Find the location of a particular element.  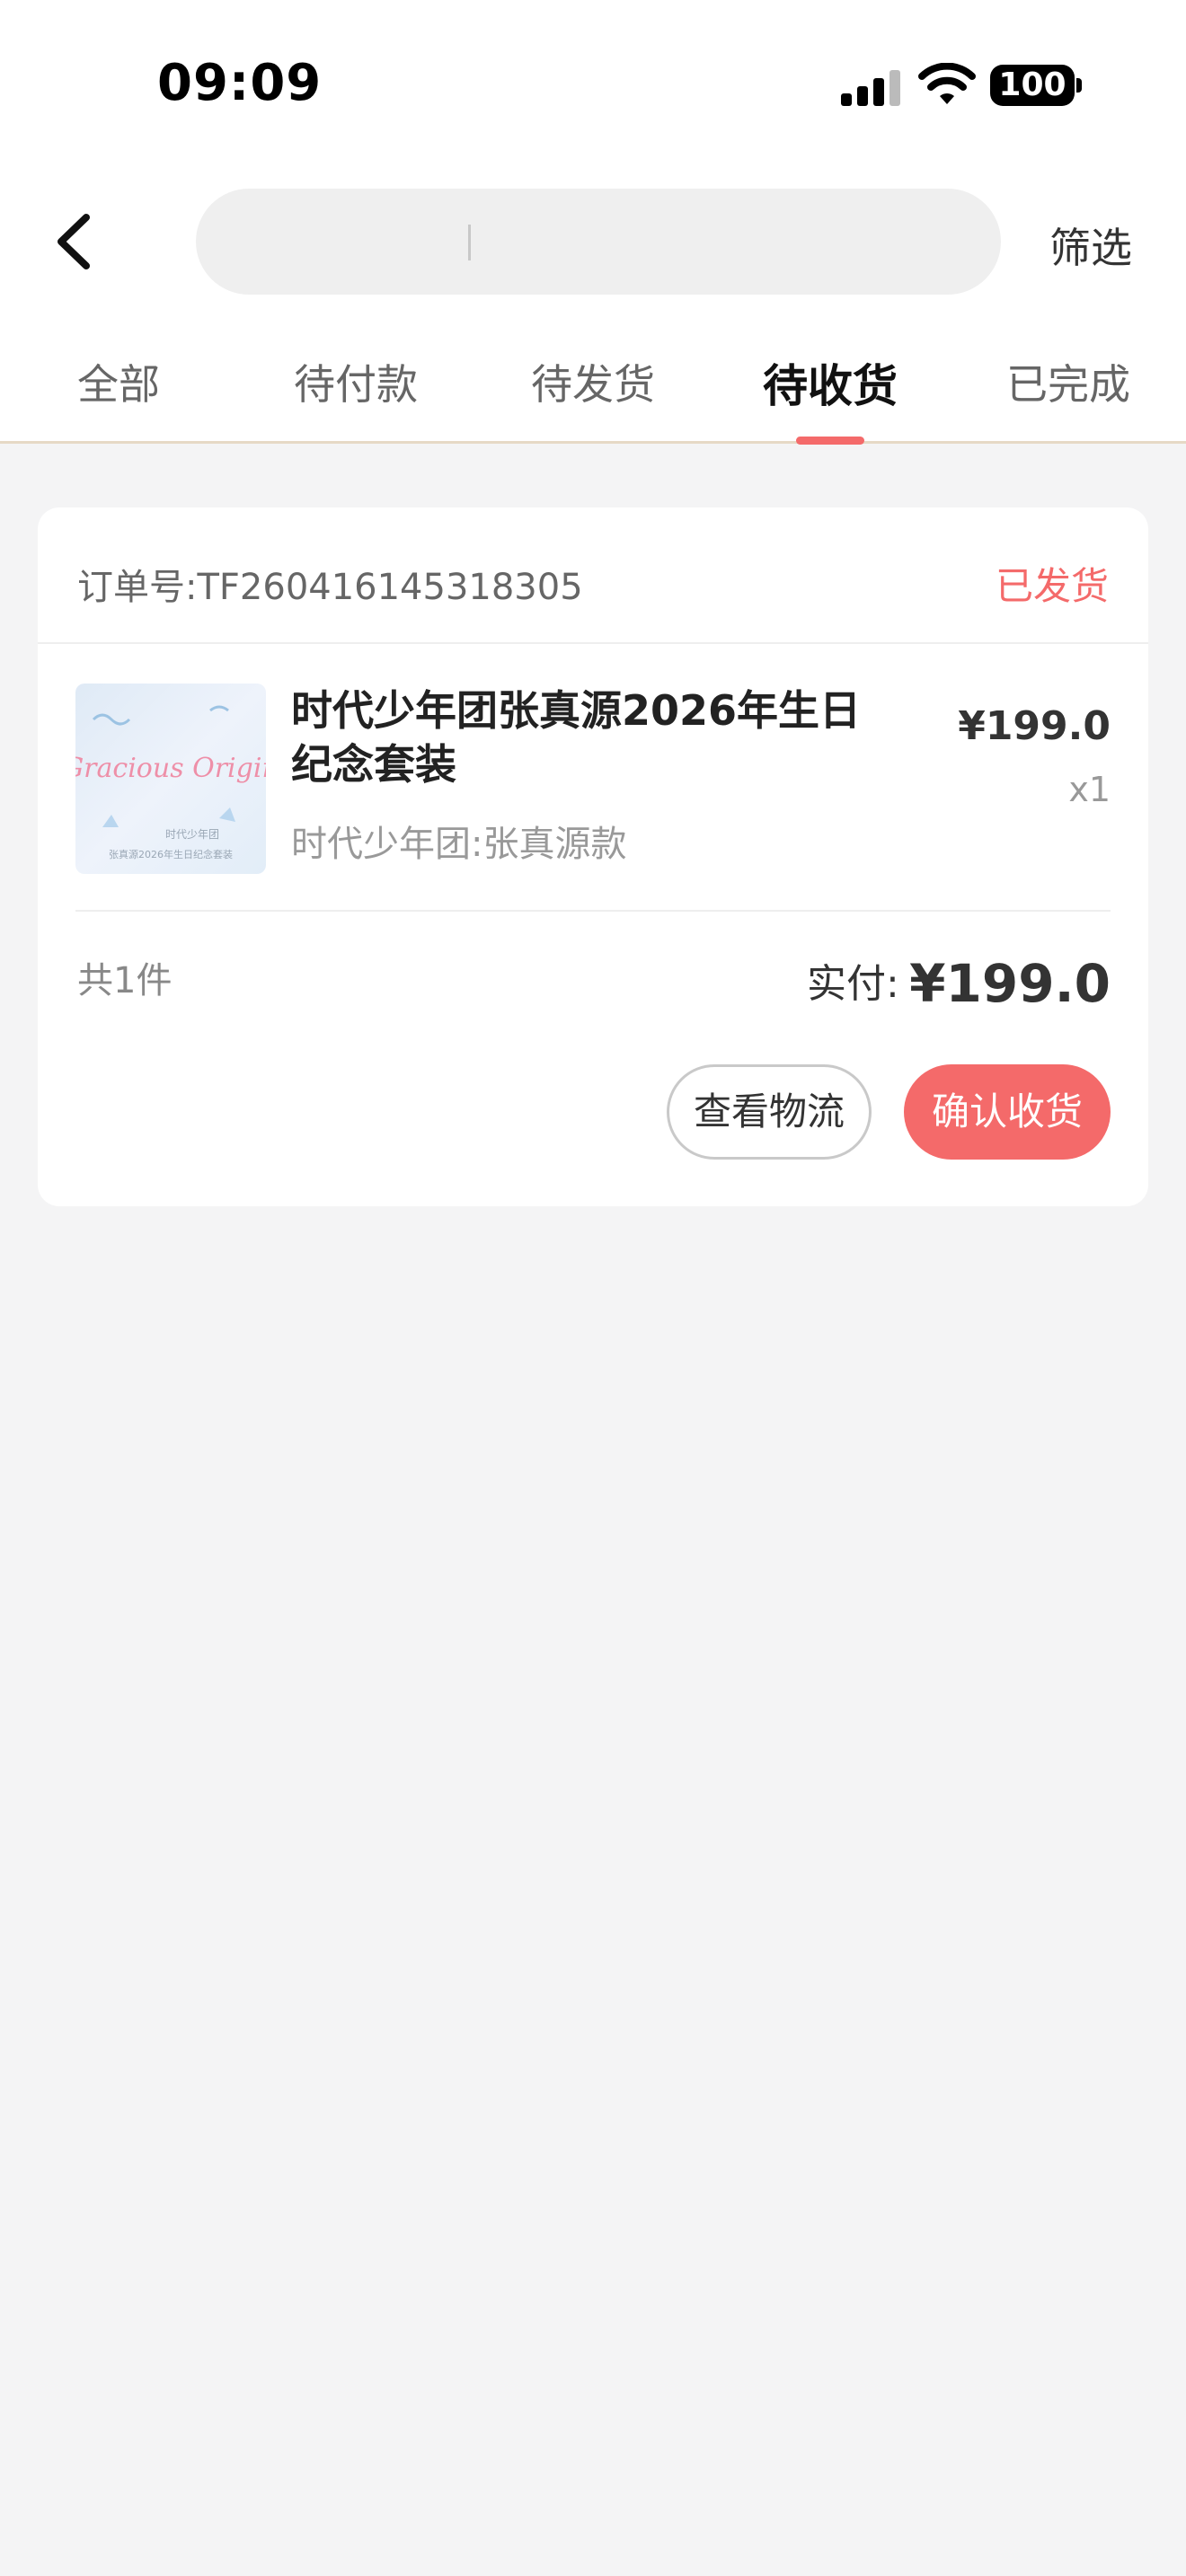

thumb-subtitle-2: 张真源2026年生日纪念套装 is located at coordinates (171, 854).